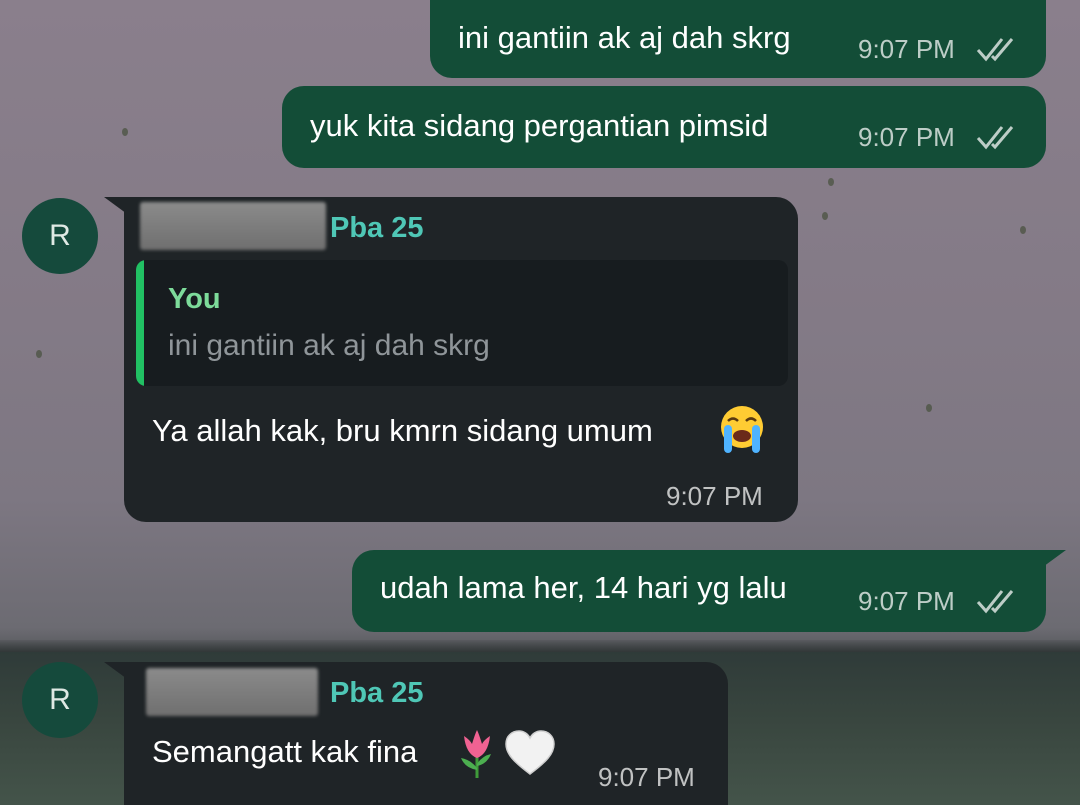  I want to click on outgoing-message-bubble: udah lama her, 14 hari yg lalu 9:07 PM, so click(699, 591).